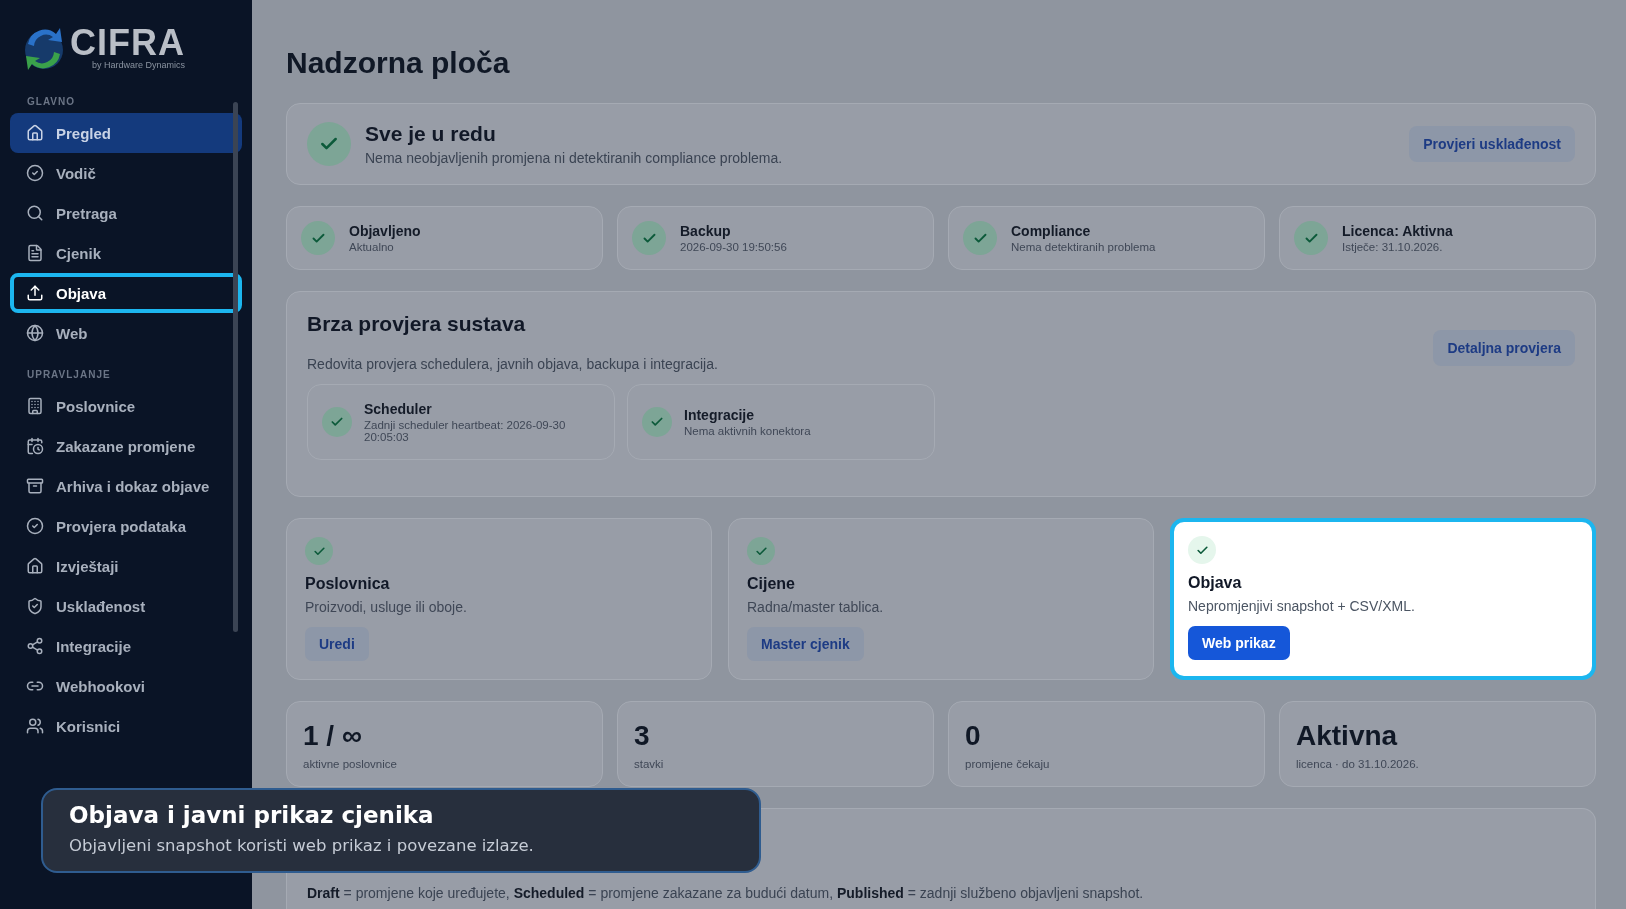 The image size is (1626, 909). What do you see at coordinates (69, 374) in the screenshot?
I see `section-label: UPRAVLJANJE` at bounding box center [69, 374].